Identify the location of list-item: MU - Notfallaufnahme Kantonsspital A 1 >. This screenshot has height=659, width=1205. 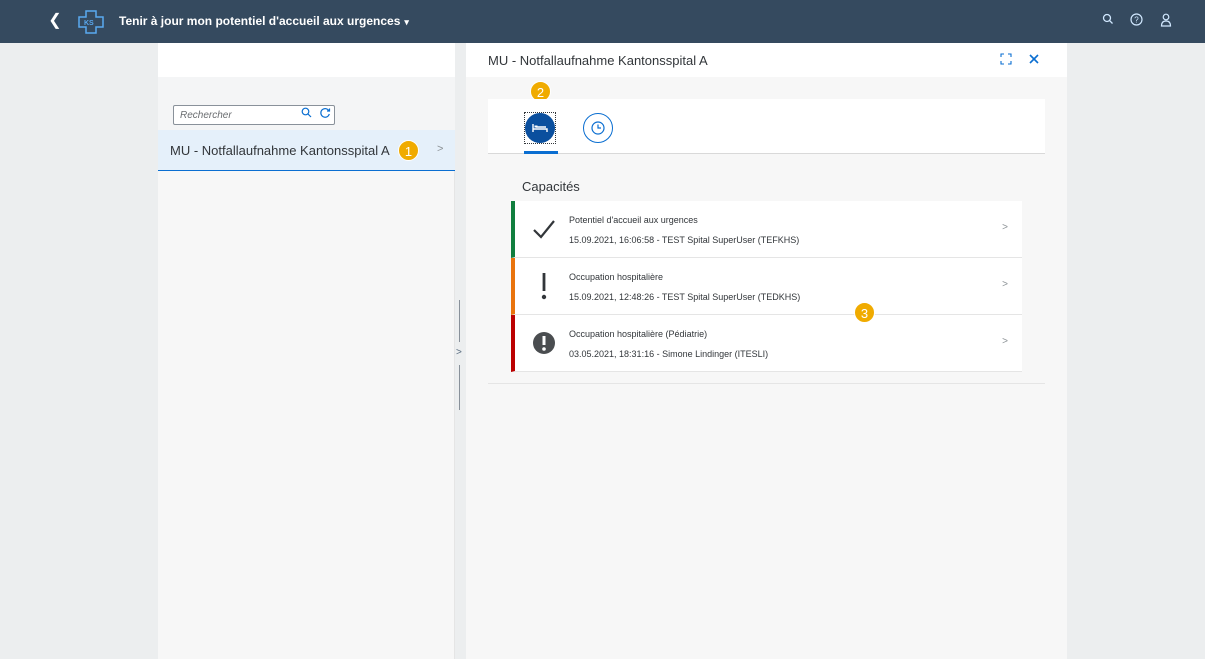
(306, 150).